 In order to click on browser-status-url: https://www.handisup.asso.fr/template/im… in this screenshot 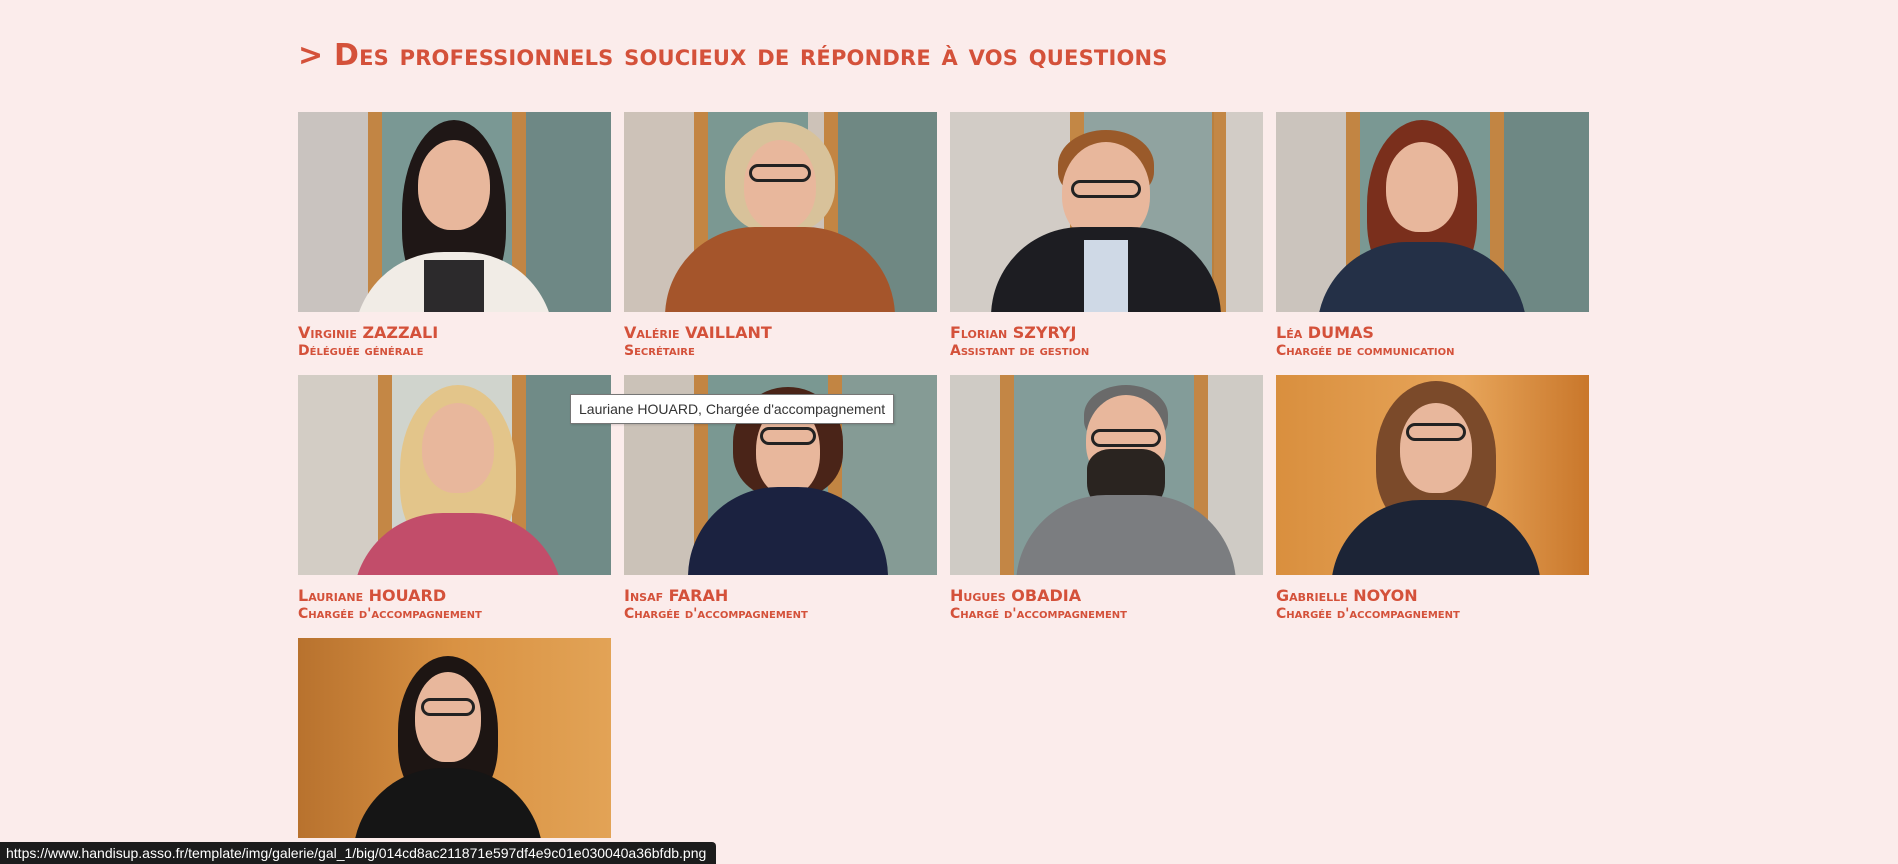, I will do `click(358, 853)`.